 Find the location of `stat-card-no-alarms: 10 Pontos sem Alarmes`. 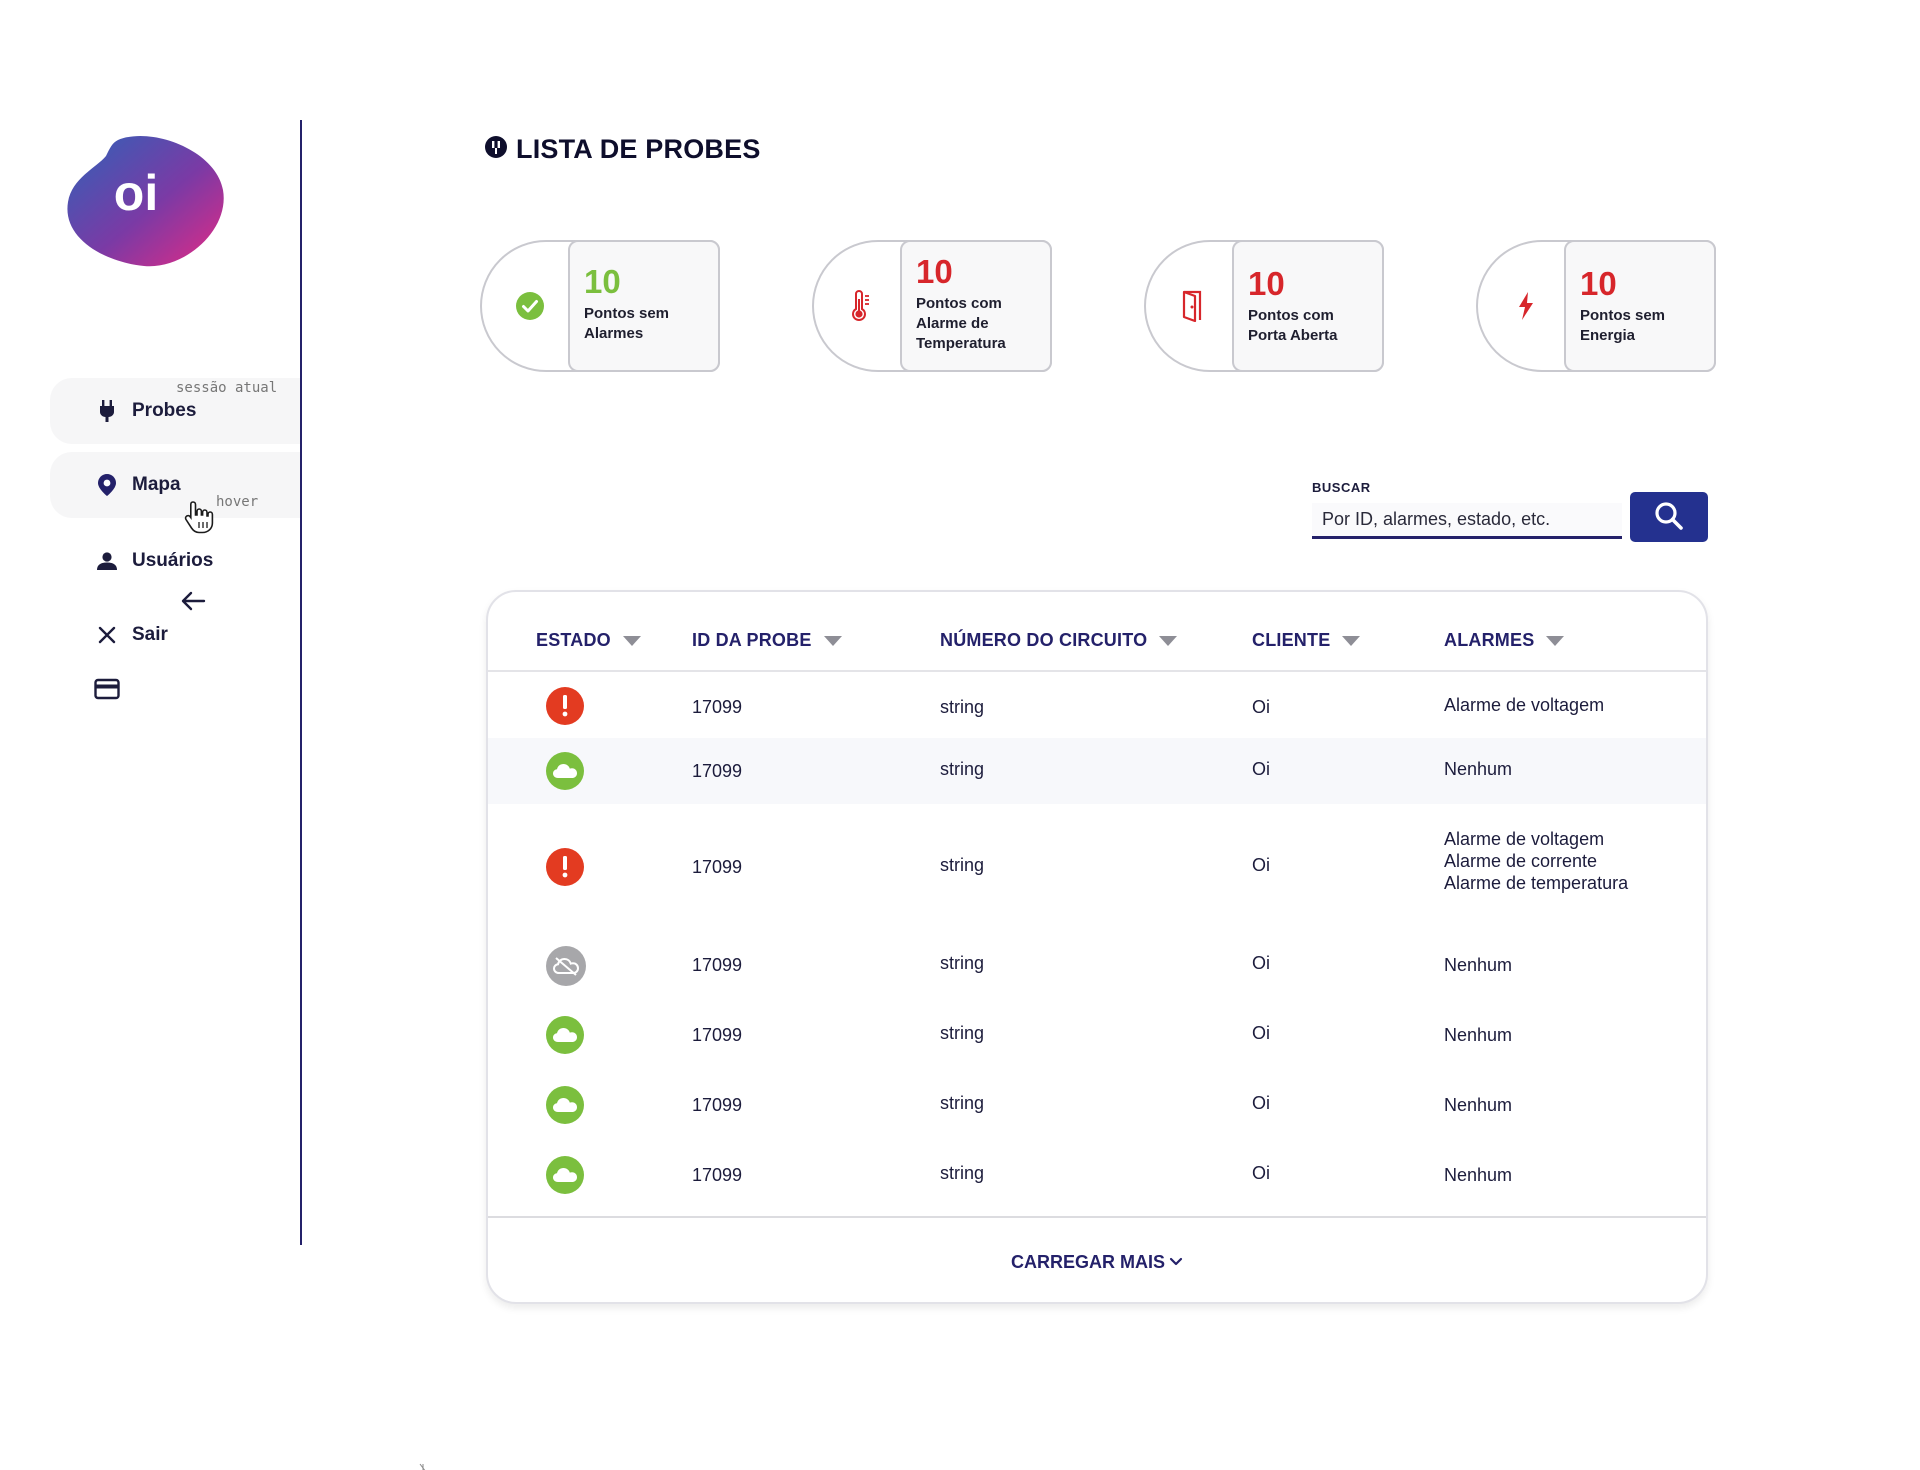

stat-card-no-alarms: 10 Pontos sem Alarmes is located at coordinates (600, 306).